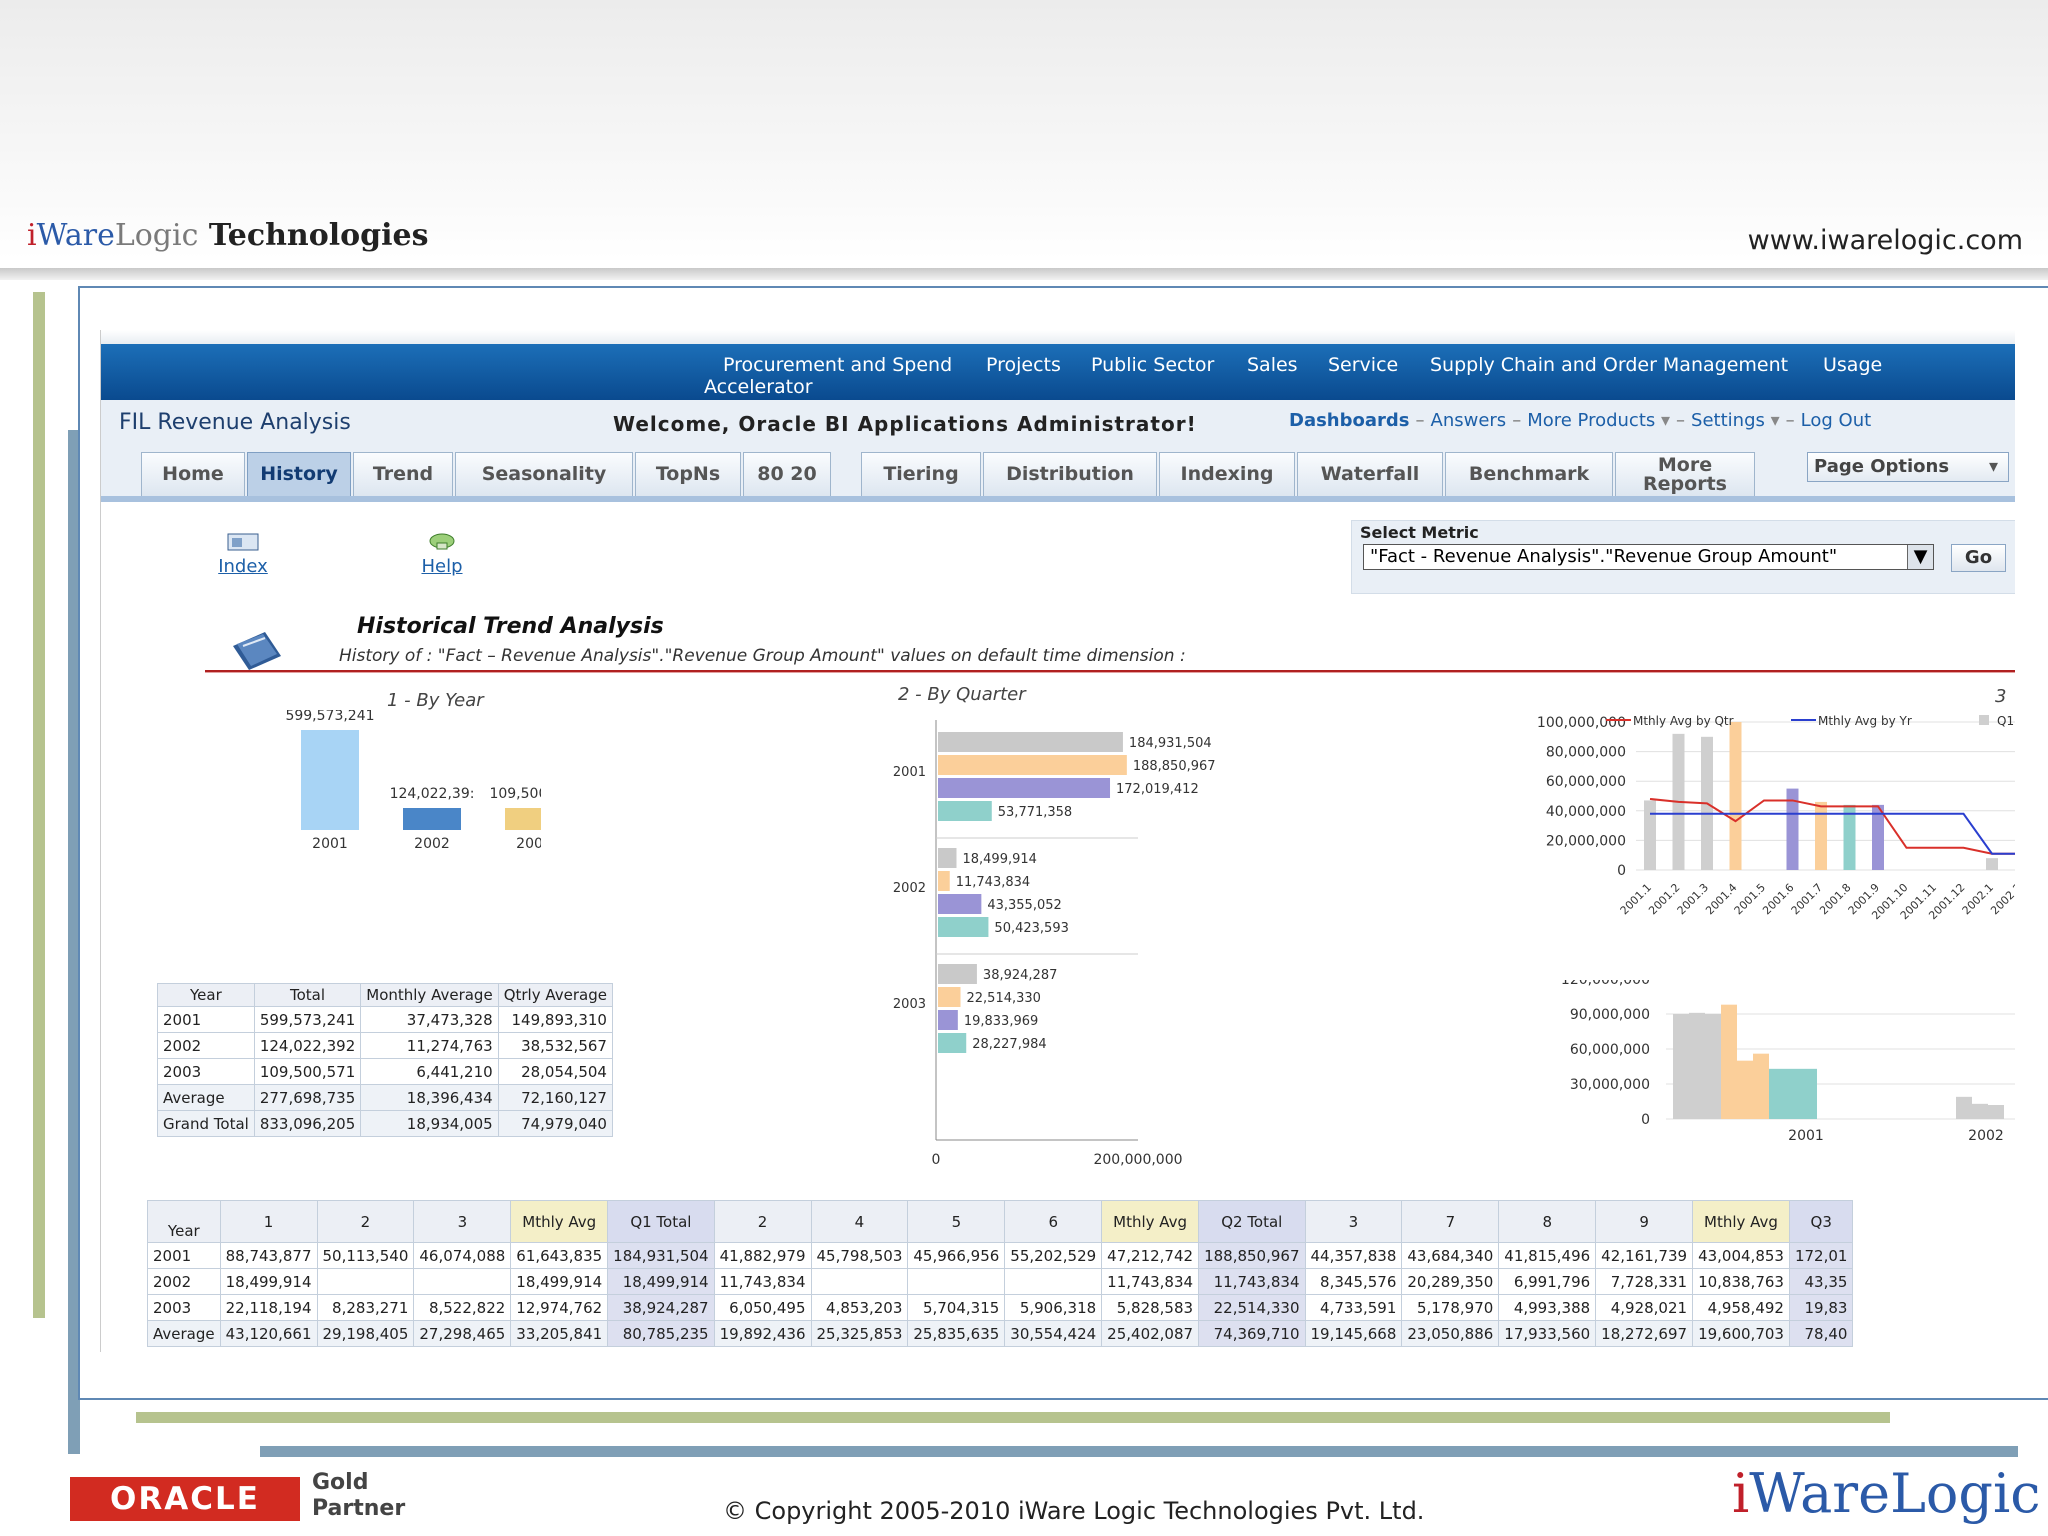 The image size is (2048, 1536). I want to click on column-header: 2, so click(365, 1221).